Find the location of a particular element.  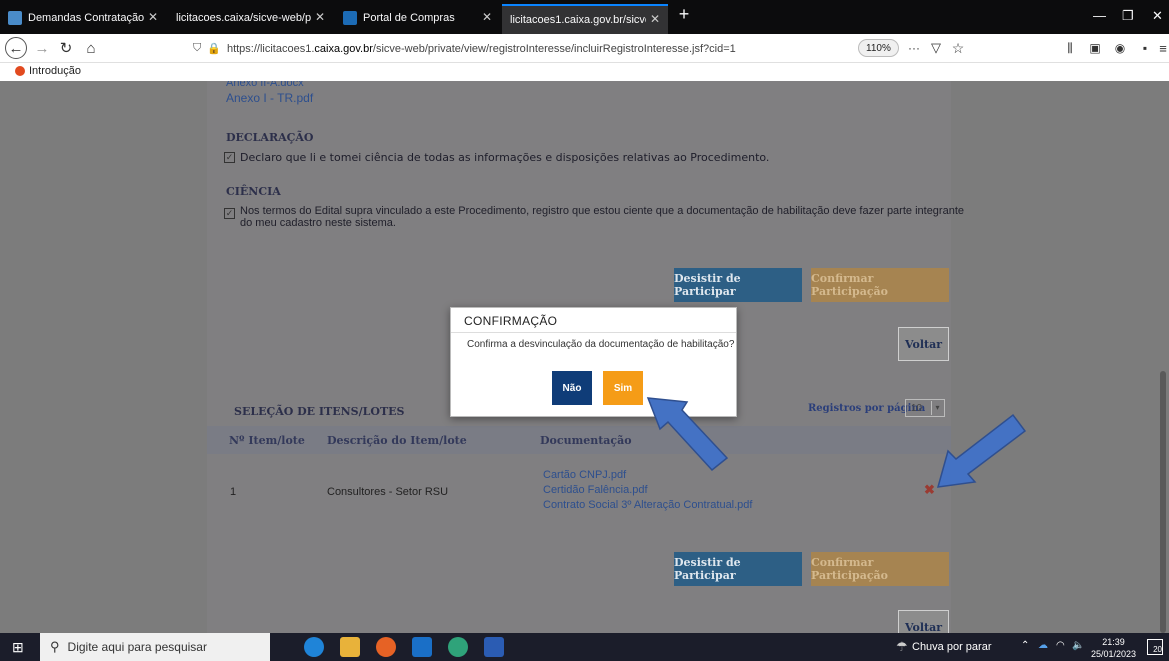

file-explorer-icon is located at coordinates (350, 647).